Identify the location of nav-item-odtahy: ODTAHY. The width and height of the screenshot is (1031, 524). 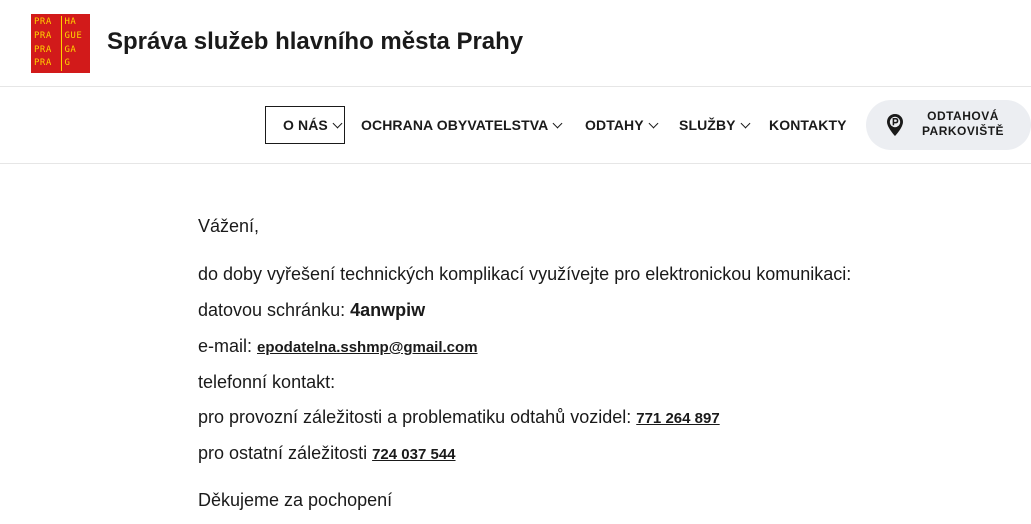
(622, 125).